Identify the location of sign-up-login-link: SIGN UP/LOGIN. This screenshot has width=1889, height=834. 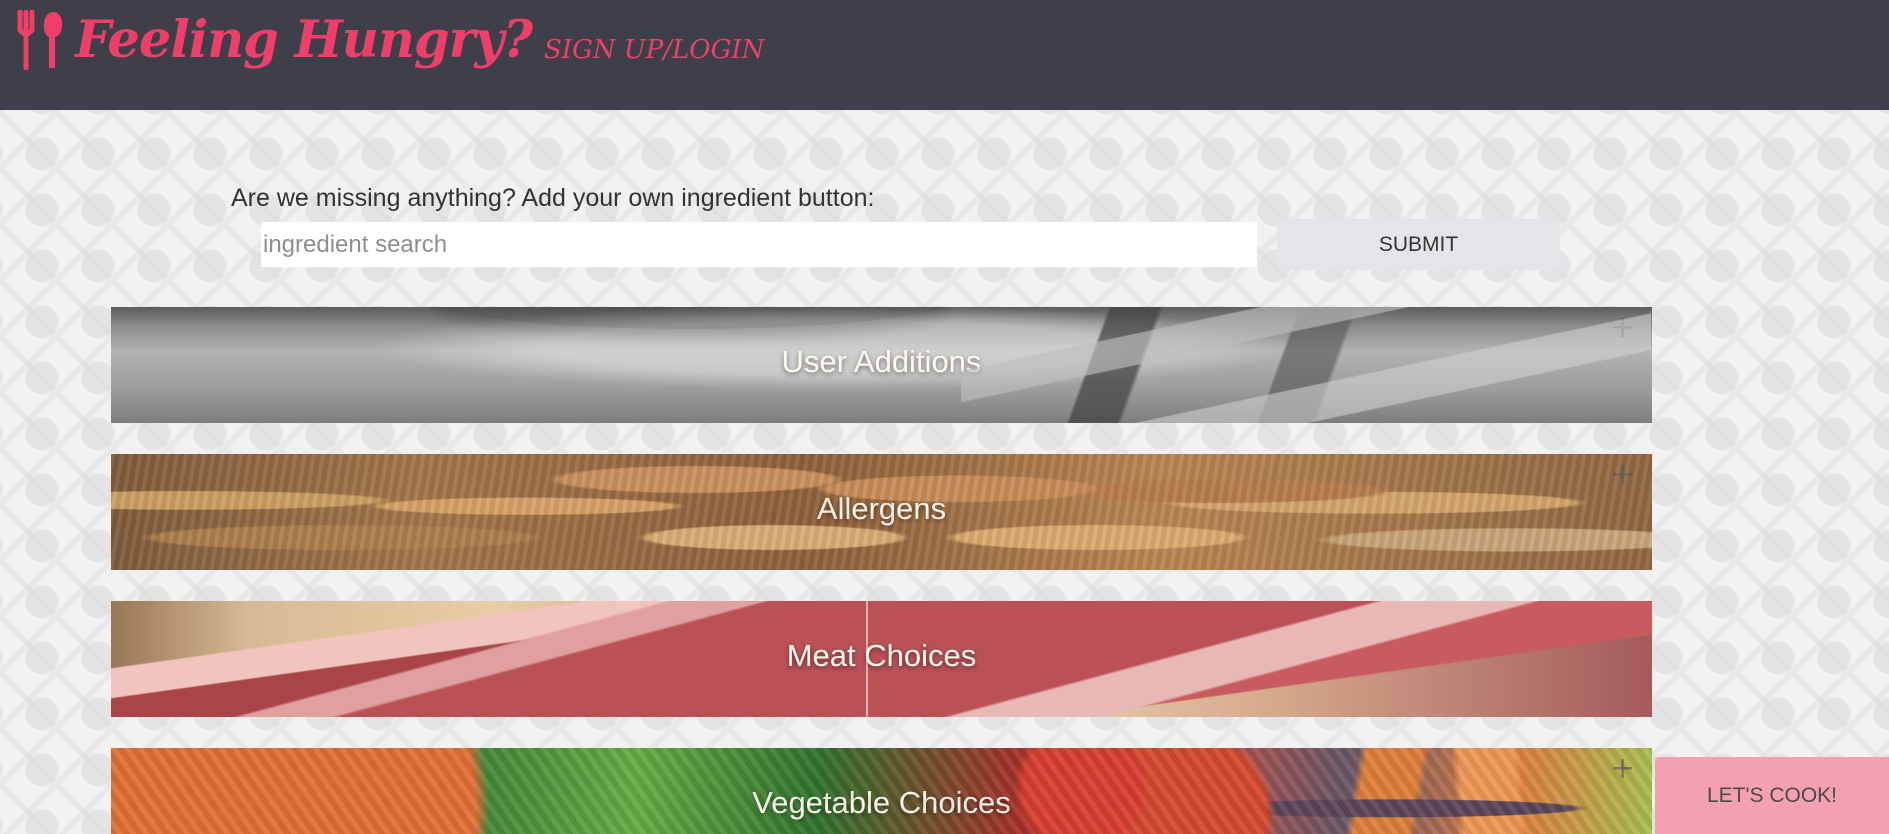
(654, 50).